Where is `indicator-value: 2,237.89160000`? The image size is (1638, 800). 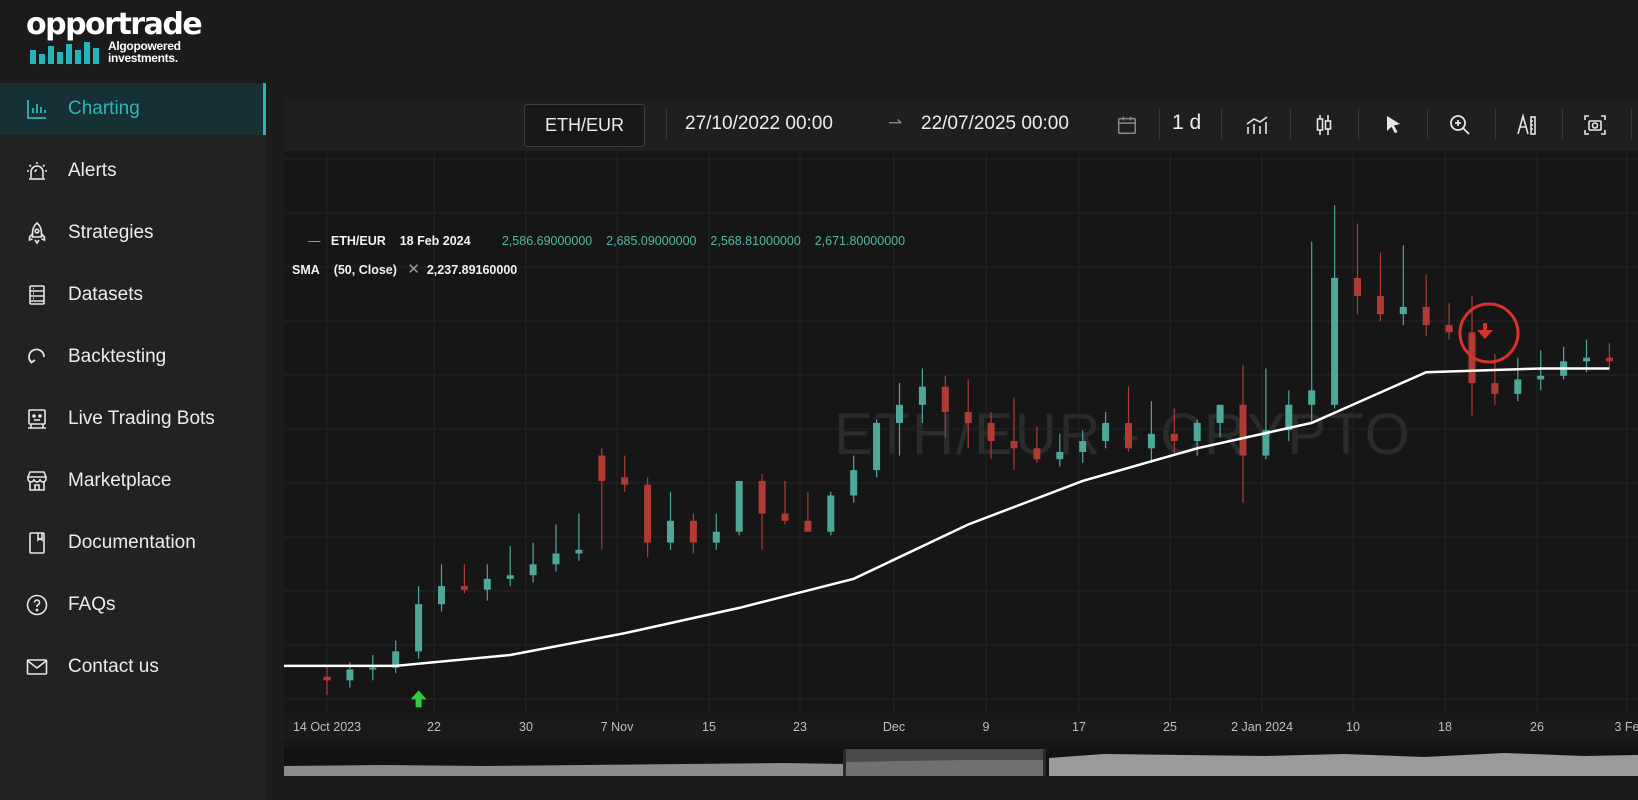
indicator-value: 2,237.89160000 is located at coordinates (472, 270).